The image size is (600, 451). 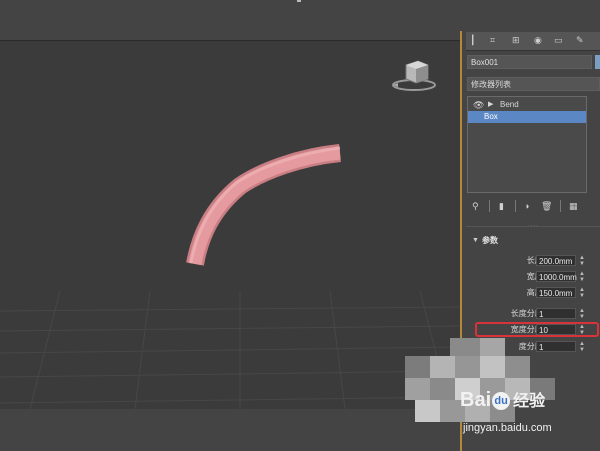 I want to click on drag-handle-icon: ∙∙∙∙, so click(x=536, y=226).